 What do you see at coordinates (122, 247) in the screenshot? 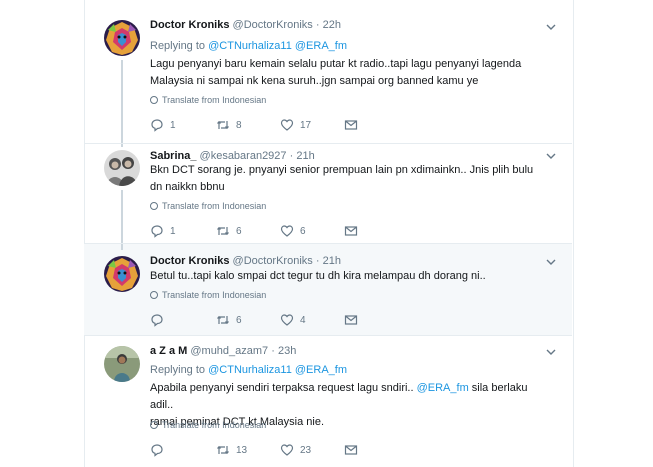
I see `thread-connector` at bounding box center [122, 247].